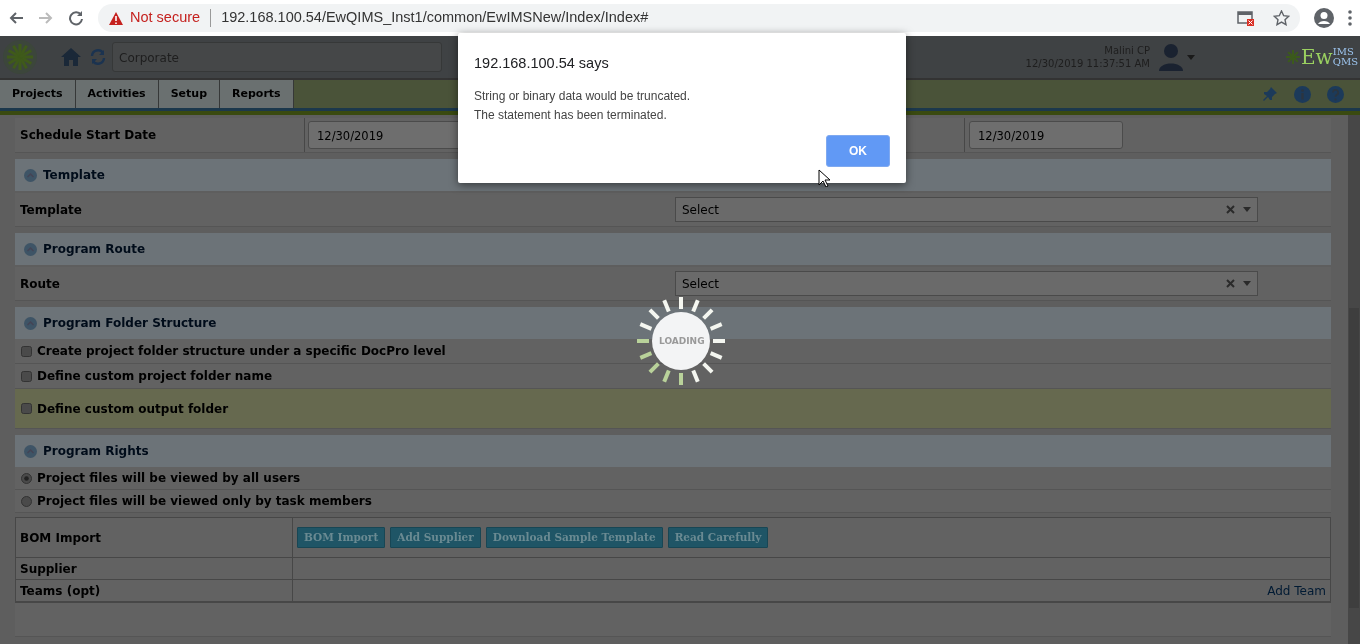 The width and height of the screenshot is (1360, 644). What do you see at coordinates (1296, 590) in the screenshot?
I see `add-team-link: Add Team` at bounding box center [1296, 590].